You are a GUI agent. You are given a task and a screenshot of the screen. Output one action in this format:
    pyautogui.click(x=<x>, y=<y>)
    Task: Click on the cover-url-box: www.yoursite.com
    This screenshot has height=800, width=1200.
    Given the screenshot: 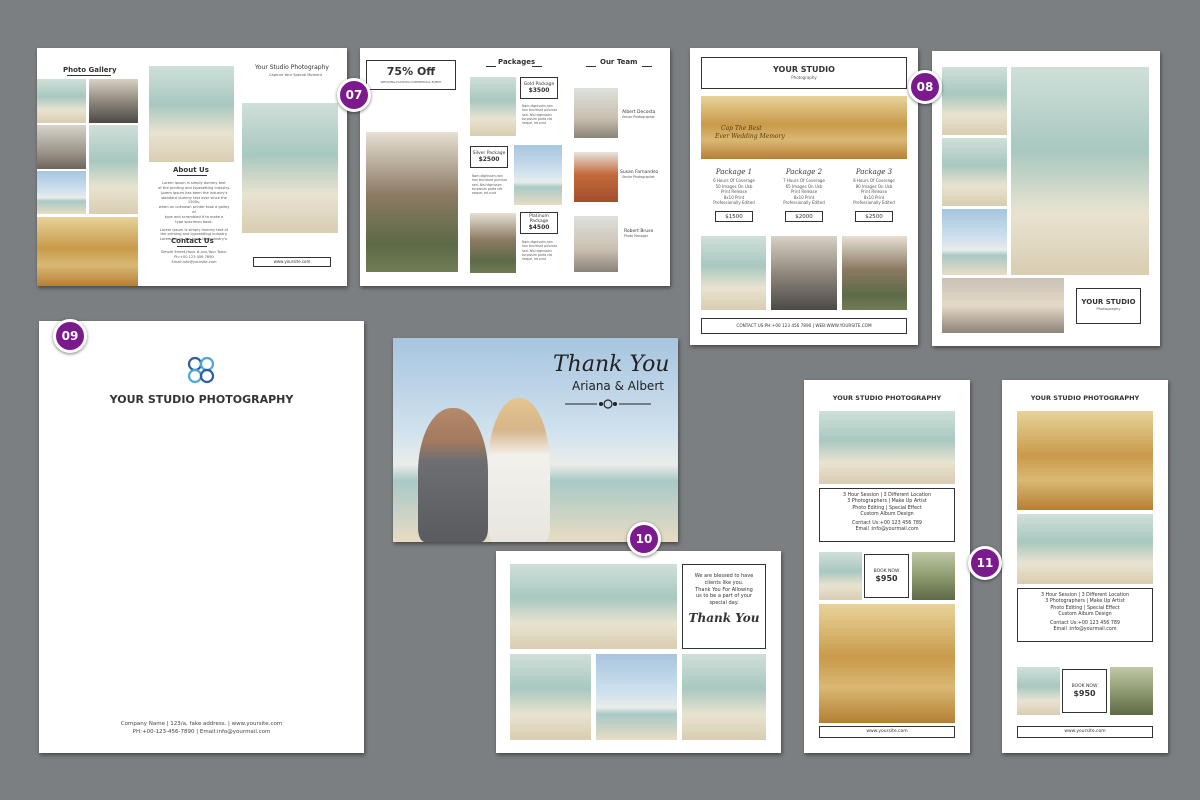 What is the action you would take?
    pyautogui.click(x=292, y=262)
    